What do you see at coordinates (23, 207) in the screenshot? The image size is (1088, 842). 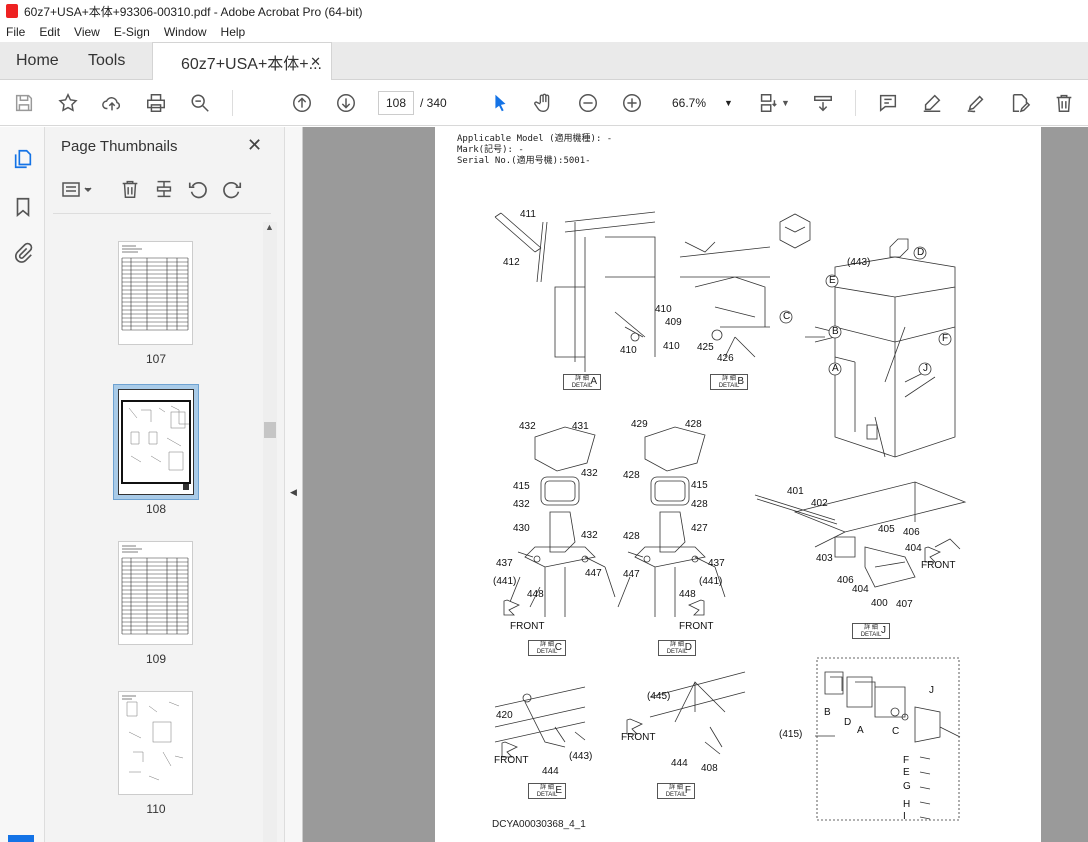 I see `bookmarks-icon` at bounding box center [23, 207].